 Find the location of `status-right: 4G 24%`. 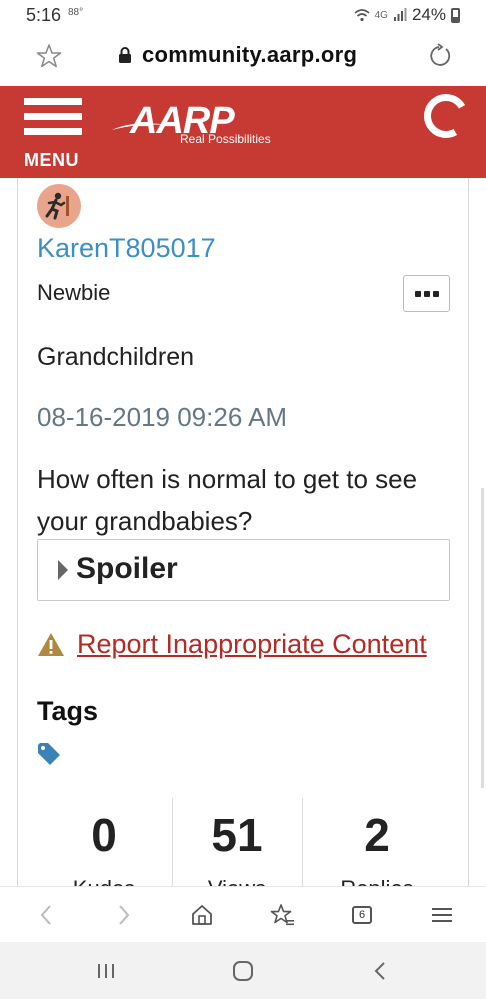

status-right: 4G 24% is located at coordinates (407, 15).